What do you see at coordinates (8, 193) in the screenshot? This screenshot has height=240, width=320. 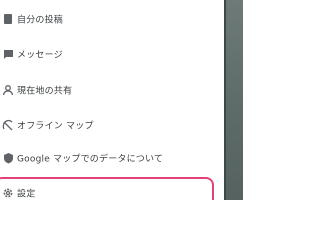 I see `settings-icon` at bounding box center [8, 193].